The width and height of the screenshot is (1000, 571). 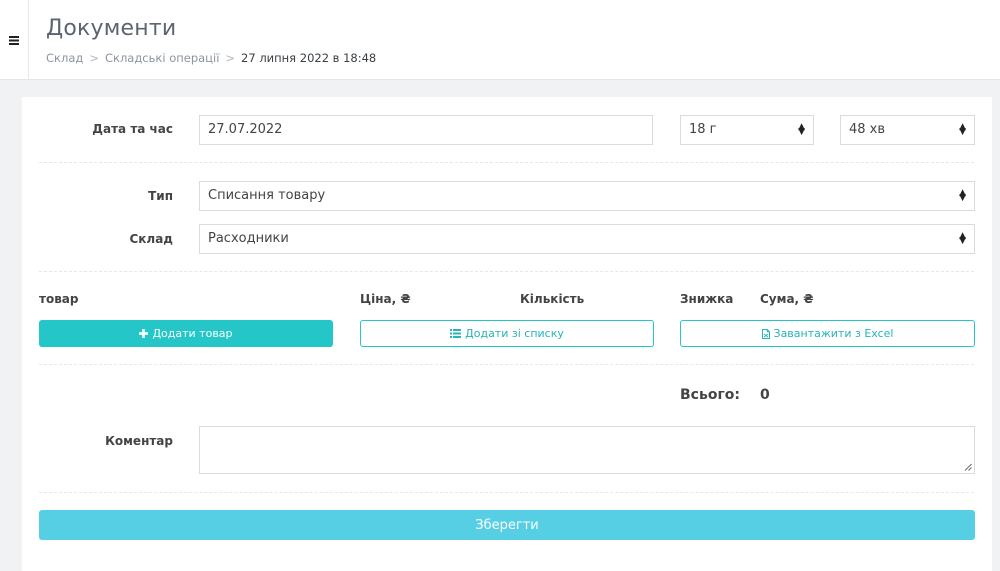 I want to click on menu-toggle-button, so click(x=14, y=40).